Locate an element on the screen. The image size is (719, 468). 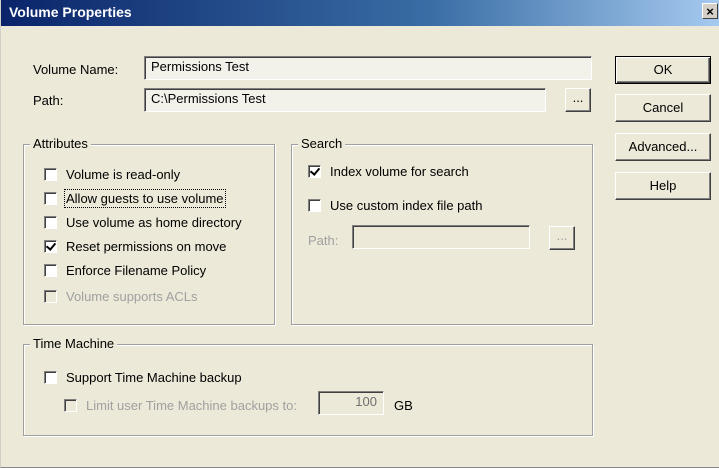
tm-limit-input: 100 is located at coordinates (351, 403).